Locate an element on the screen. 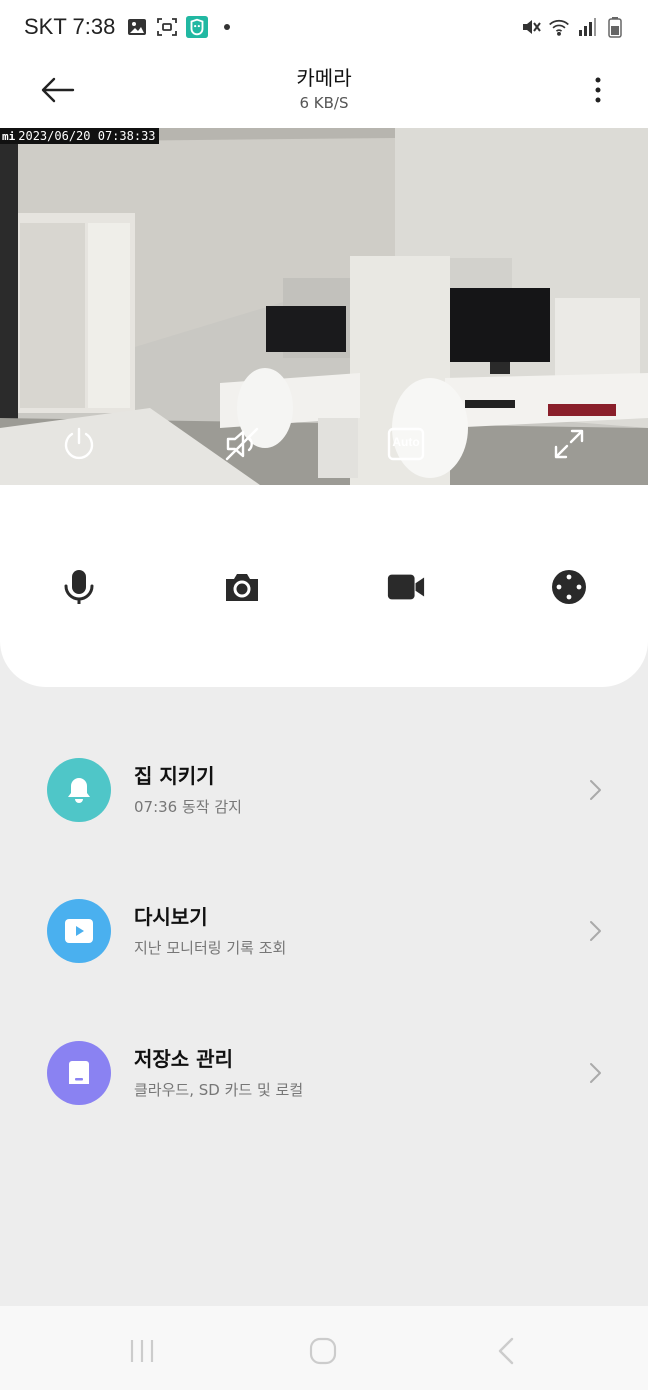  snapshot-button is located at coordinates (242, 587).